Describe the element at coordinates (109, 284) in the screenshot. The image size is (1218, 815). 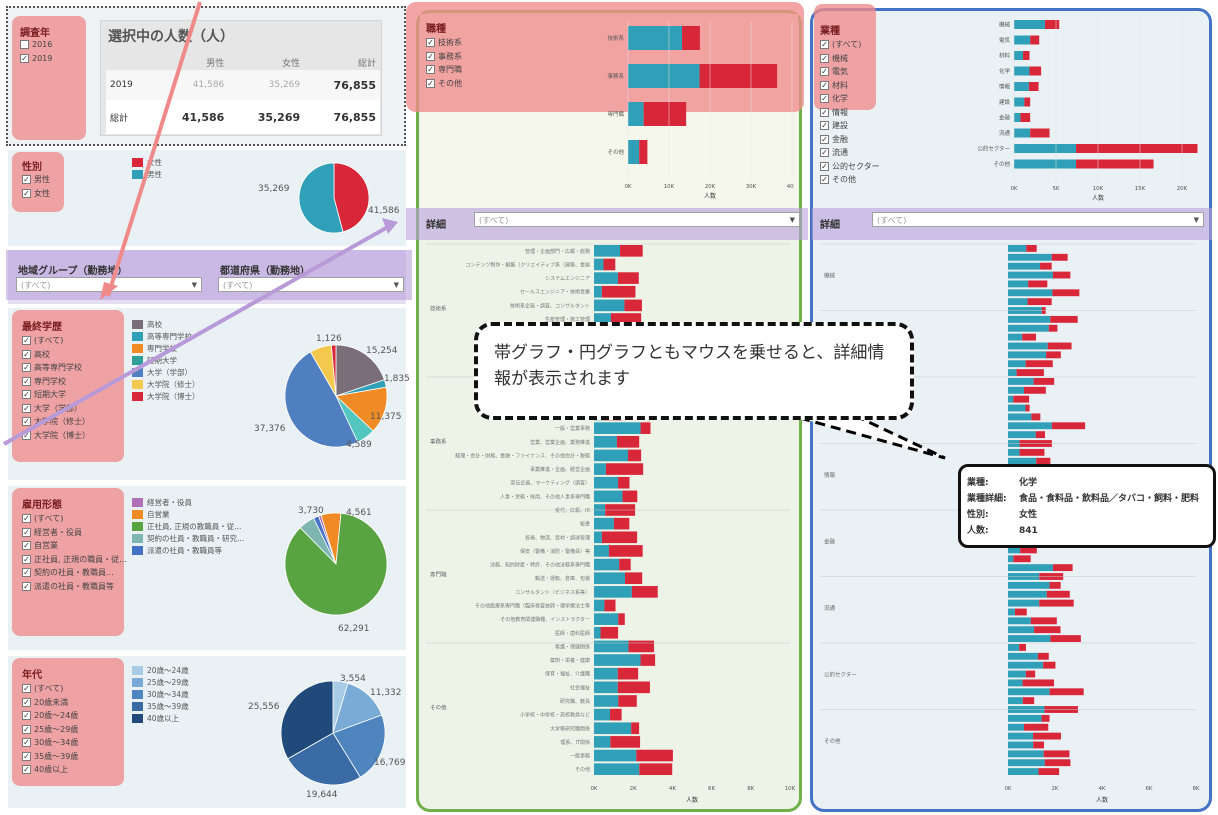
I see `region-dropdown: (すべて) ▼` at that location.